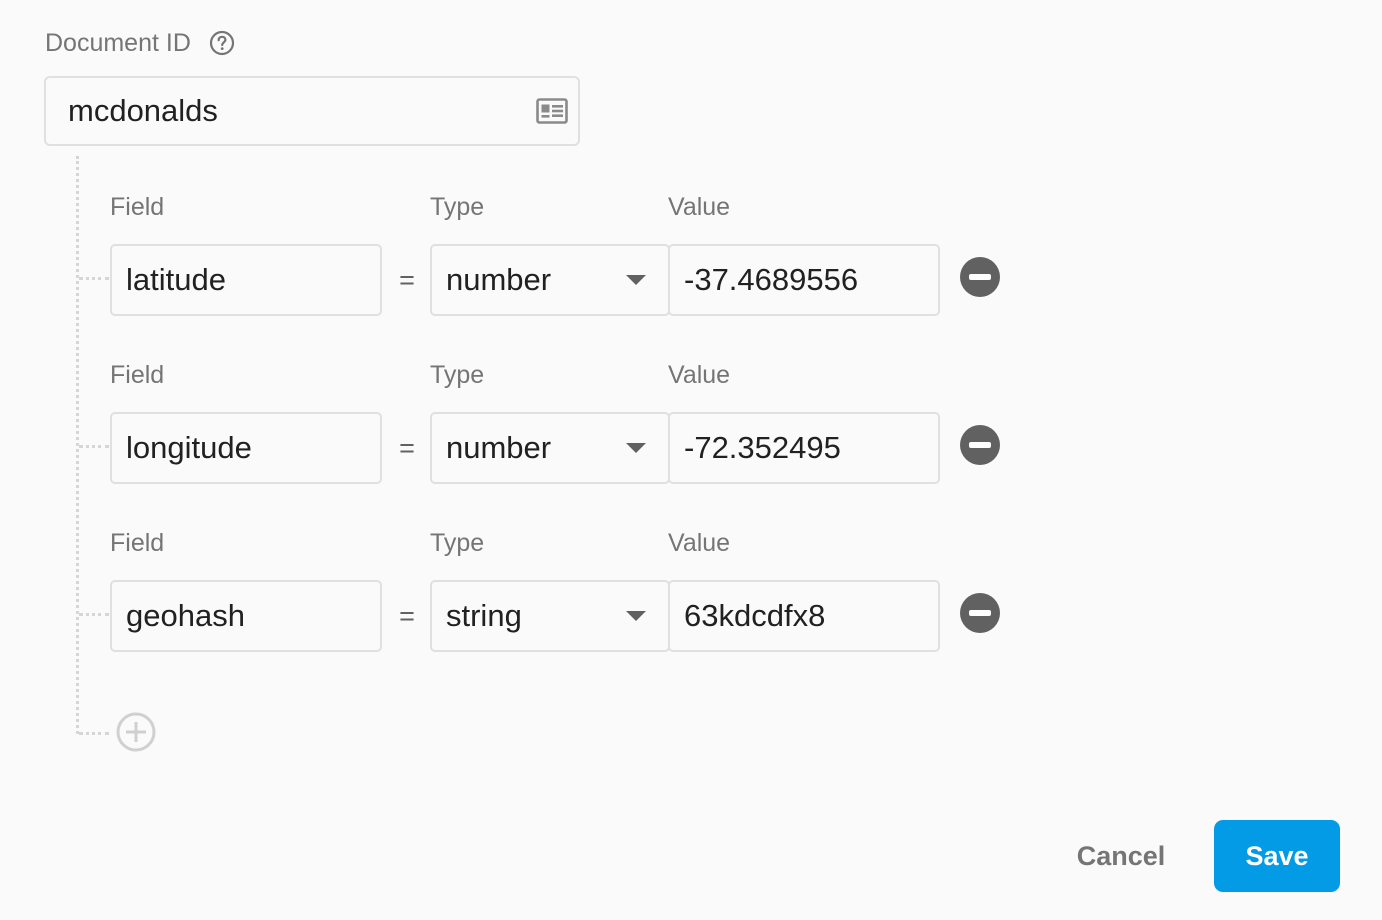 The image size is (1382, 920). Describe the element at coordinates (143, 110) in the screenshot. I see `document-id-value: mcdonalds` at that location.